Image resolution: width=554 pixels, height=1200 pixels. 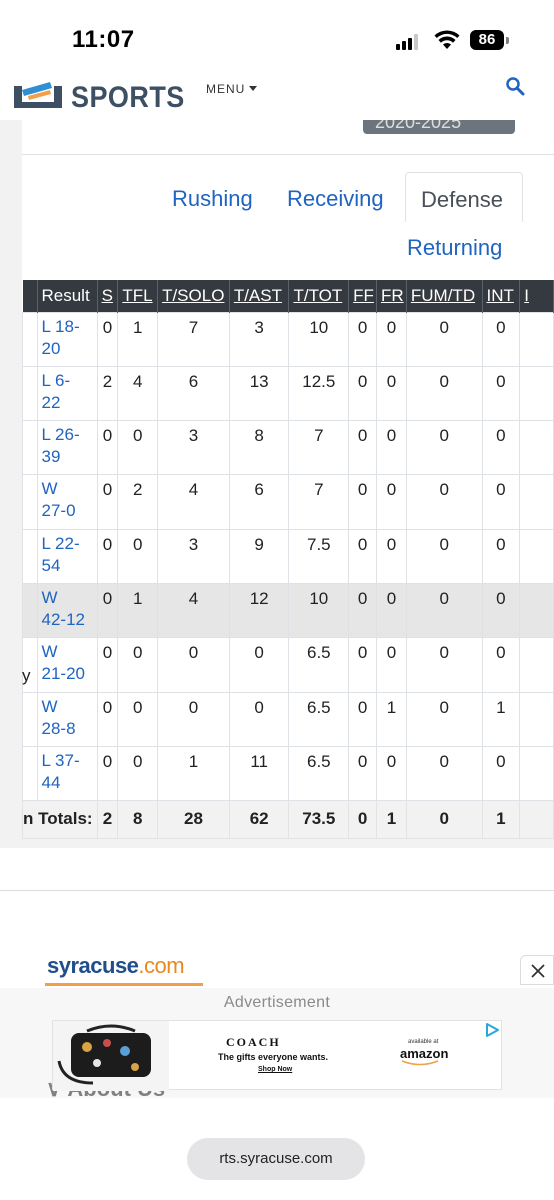 What do you see at coordinates (193, 820) in the screenshot?
I see `totals-cell: 28` at bounding box center [193, 820].